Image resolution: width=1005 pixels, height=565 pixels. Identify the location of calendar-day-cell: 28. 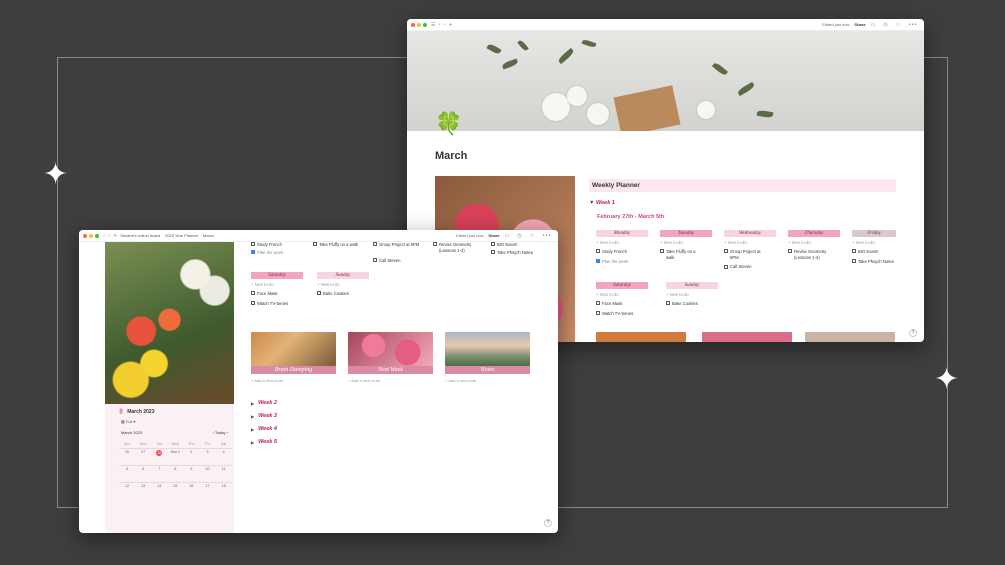
(159, 456).